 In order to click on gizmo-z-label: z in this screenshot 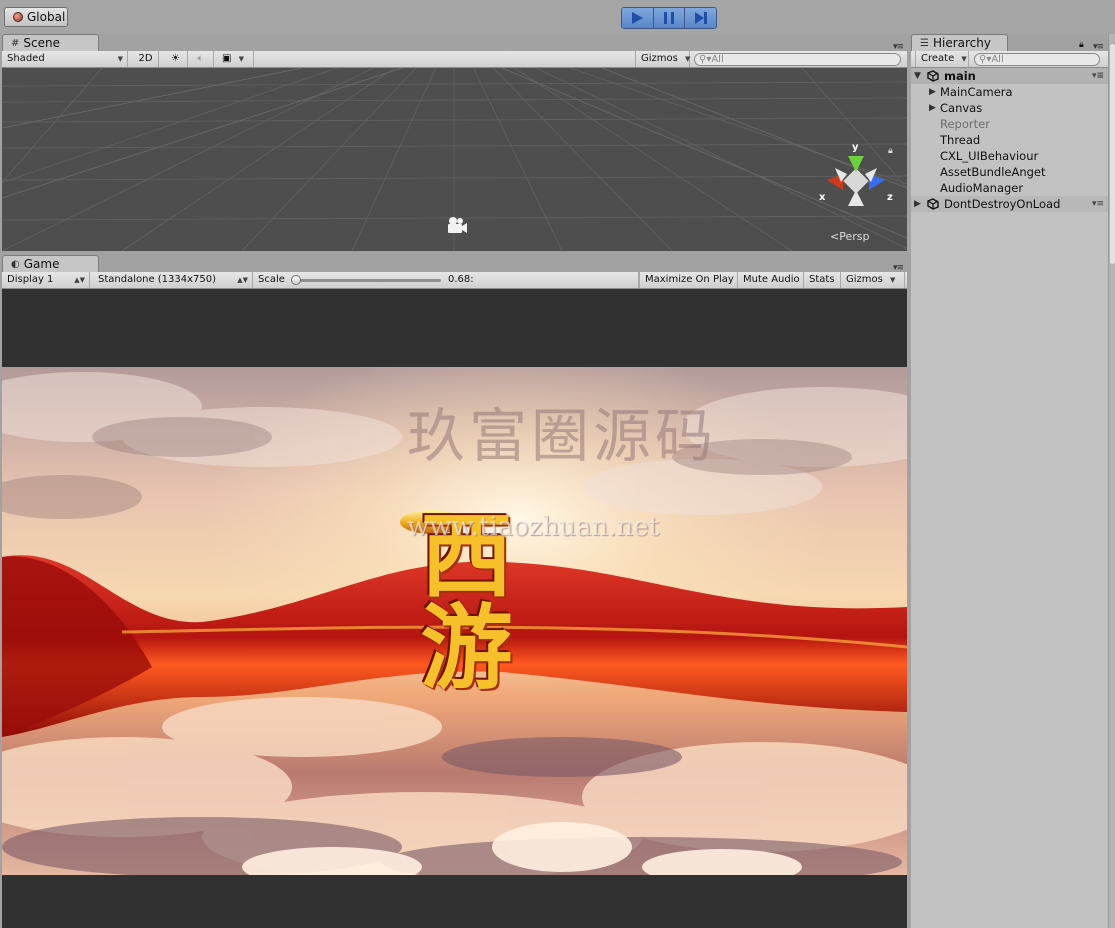, I will do `click(890, 197)`.